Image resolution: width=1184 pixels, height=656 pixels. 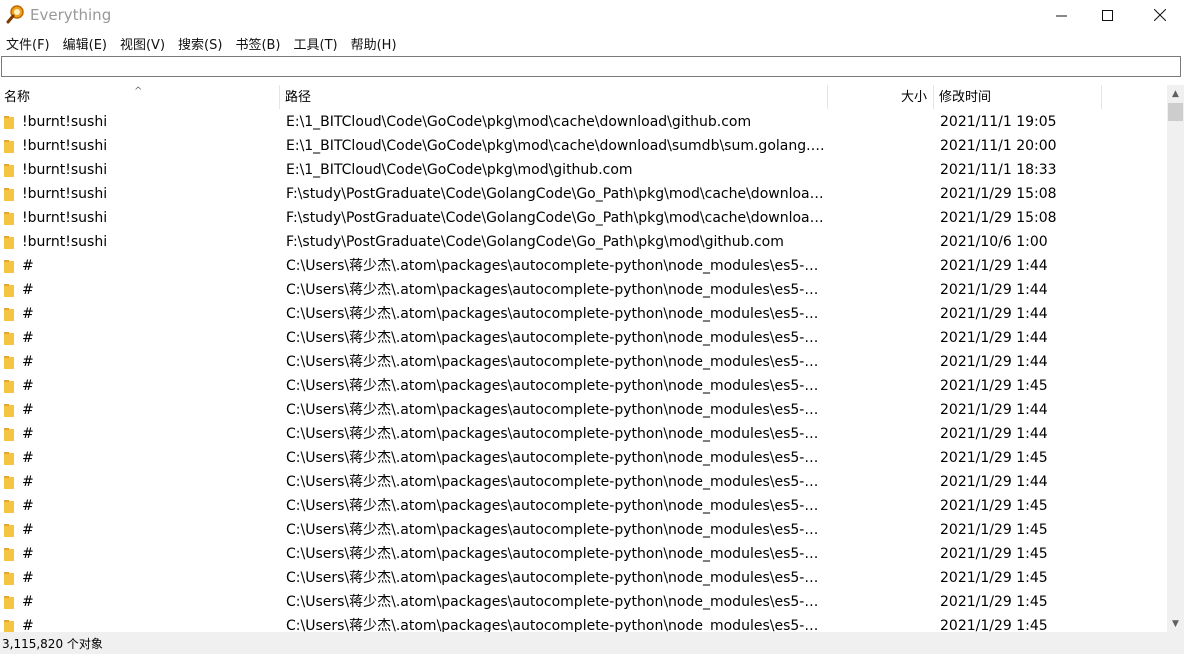 What do you see at coordinates (138, 91) in the screenshot?
I see `sort-ascending-icon: ^` at bounding box center [138, 91].